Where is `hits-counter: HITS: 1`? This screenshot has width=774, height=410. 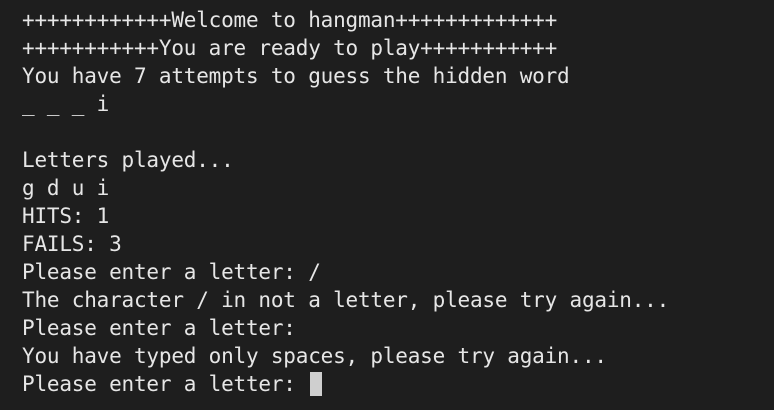
hits-counter: HITS: 1 is located at coordinates (66, 216).